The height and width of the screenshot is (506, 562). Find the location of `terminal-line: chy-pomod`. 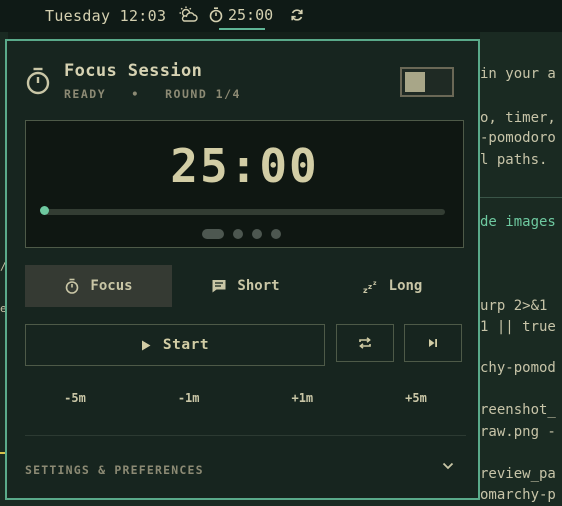

terminal-line: chy-pomod is located at coordinates (518, 368).